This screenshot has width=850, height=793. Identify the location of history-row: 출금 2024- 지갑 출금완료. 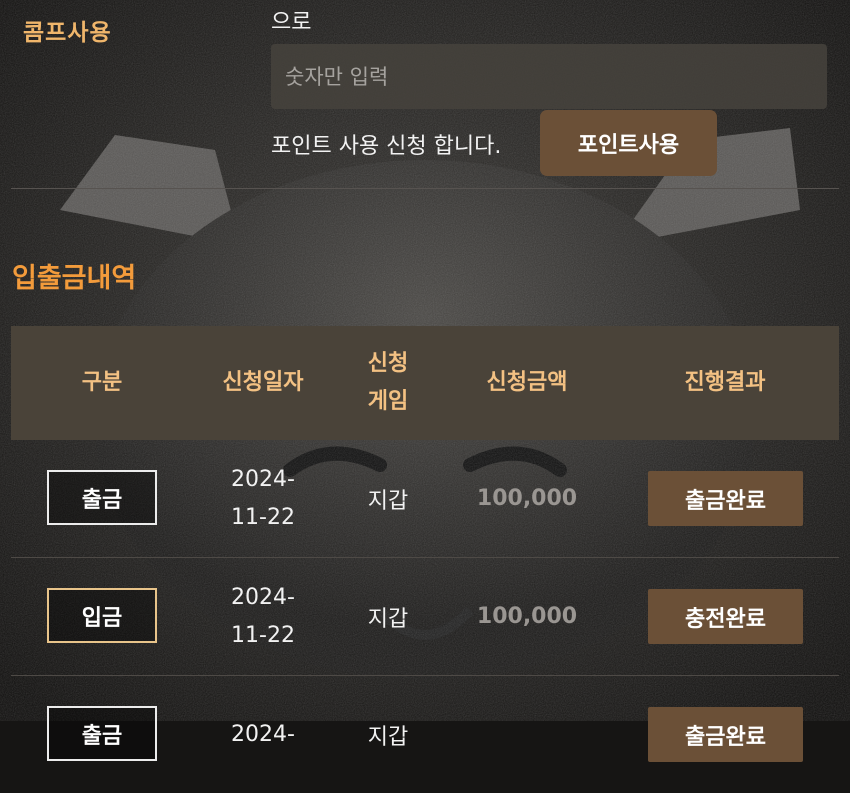
(425, 734).